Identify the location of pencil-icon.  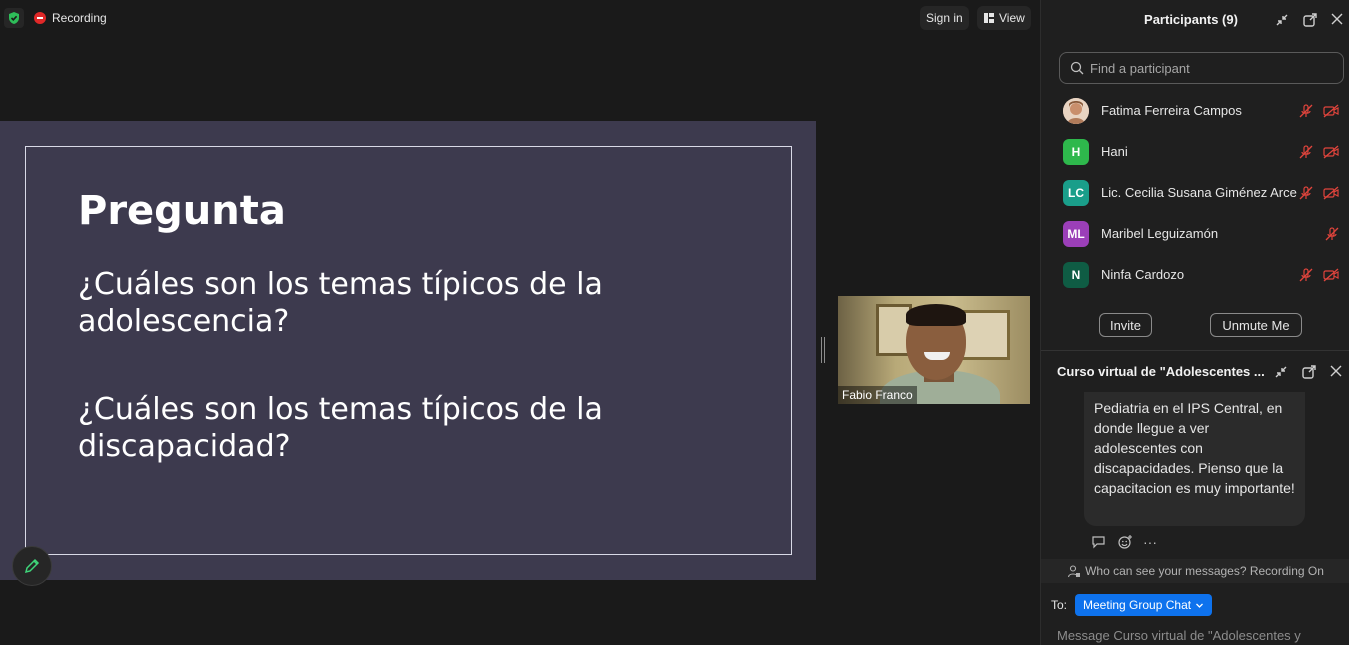
(32, 566).